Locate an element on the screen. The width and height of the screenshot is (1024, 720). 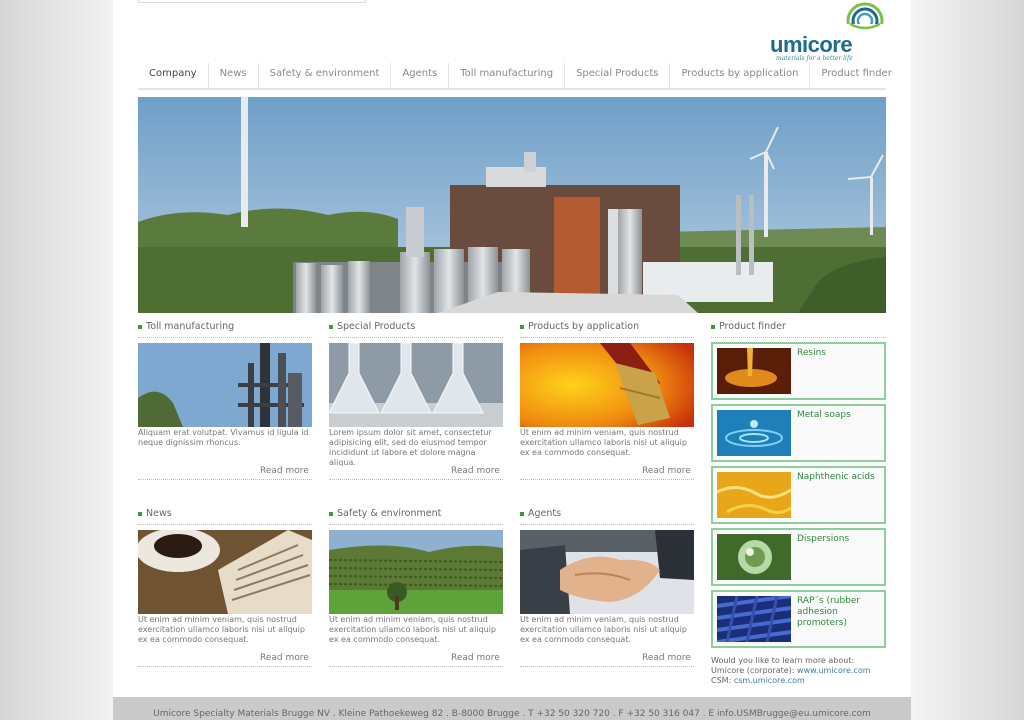
naphthenic-acids-image is located at coordinates (754, 495).